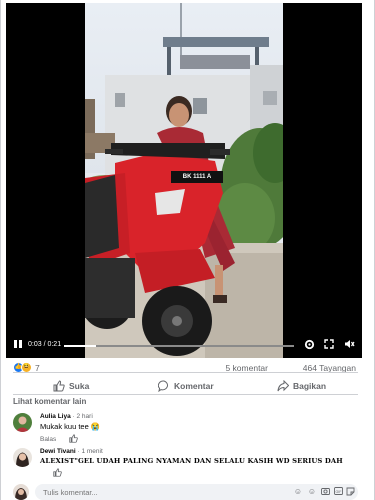  Describe the element at coordinates (329, 346) in the screenshot. I see `fullscreen-icon` at that location.